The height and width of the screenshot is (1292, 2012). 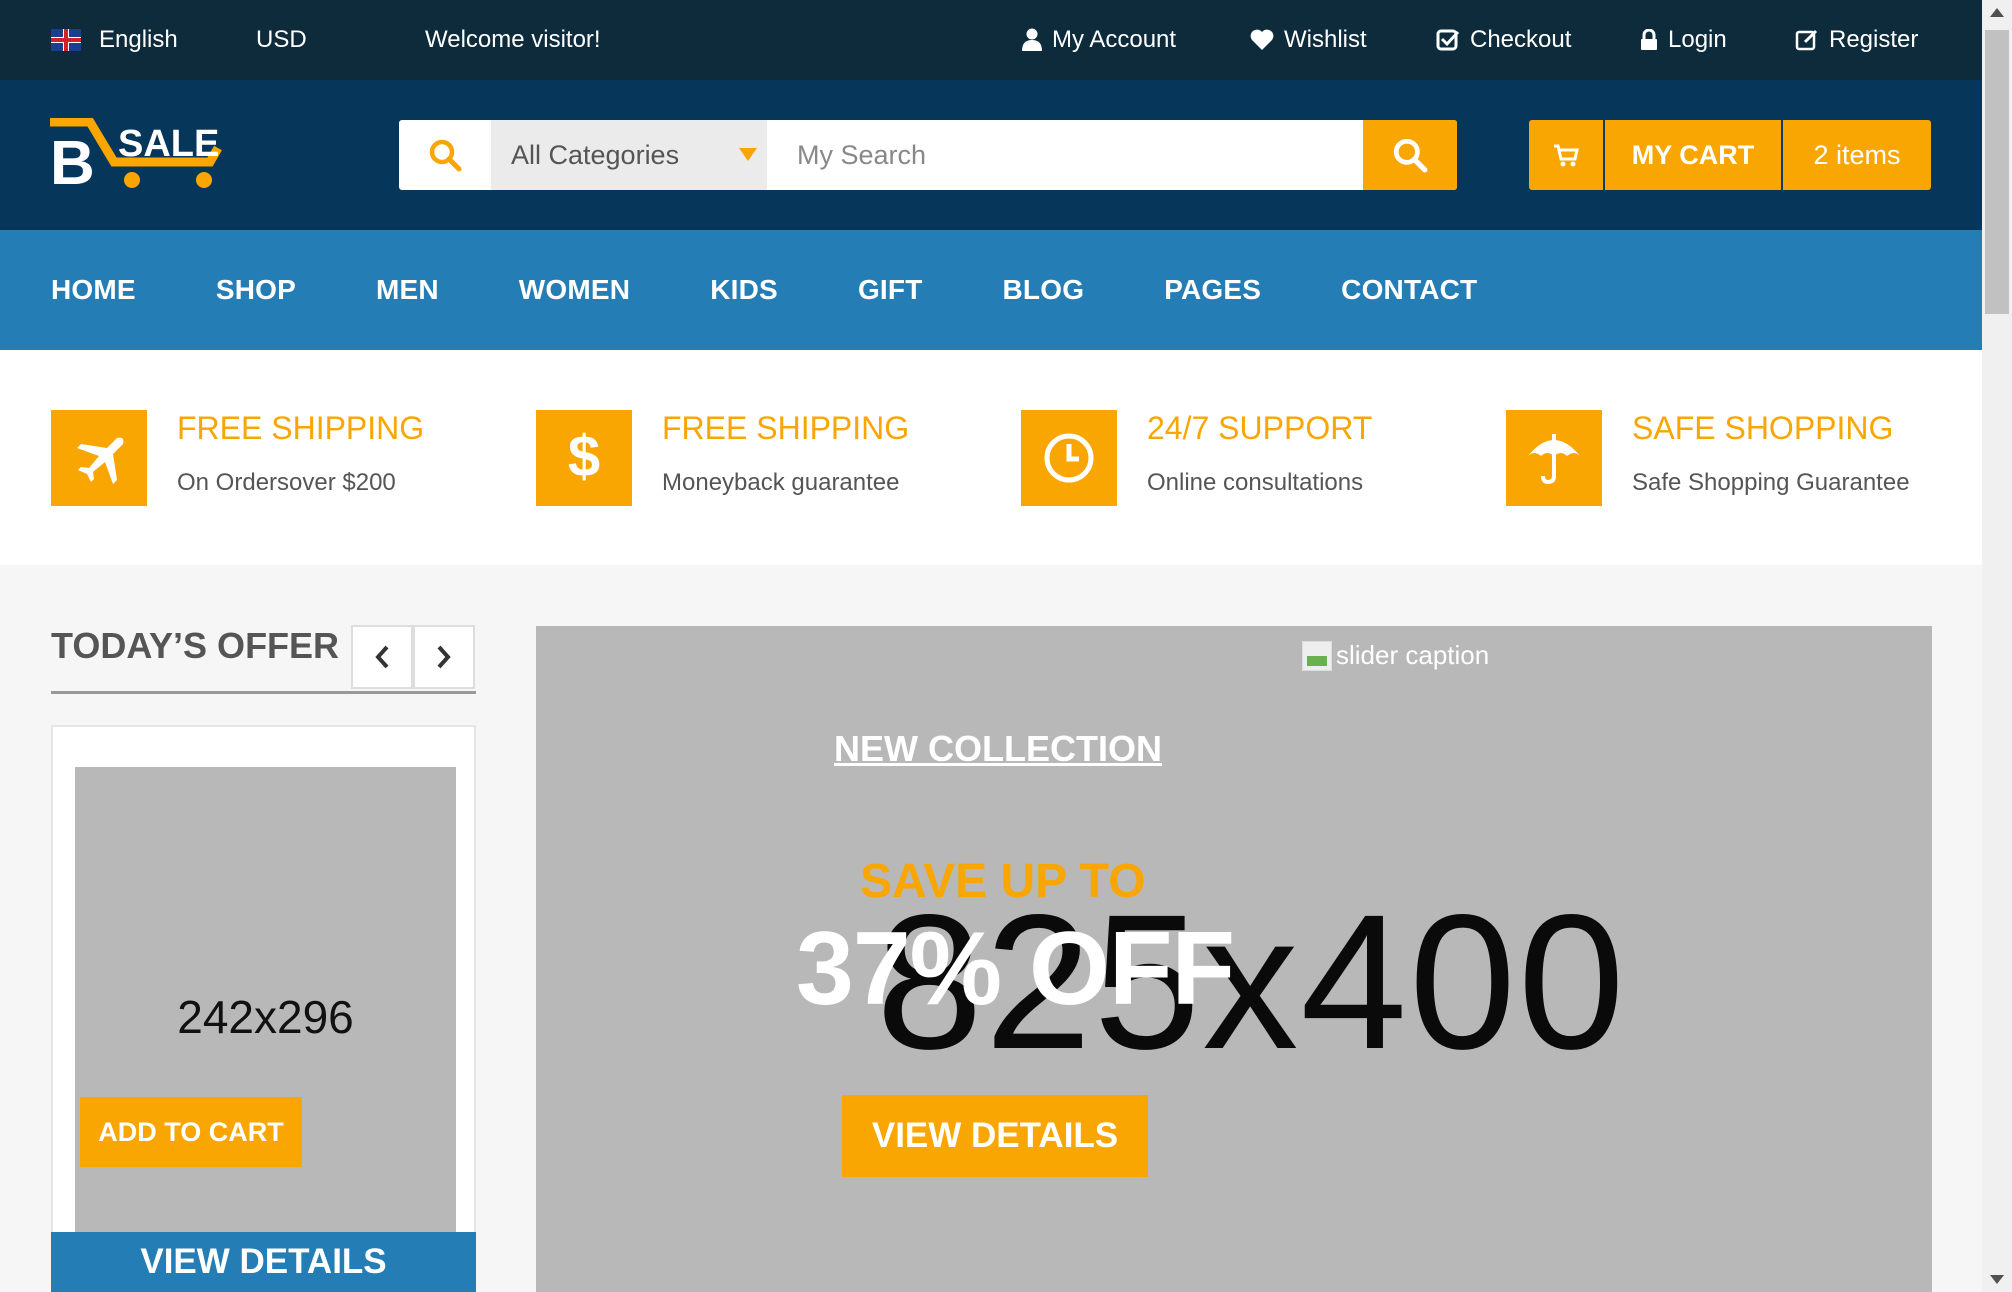 I want to click on offer-next-button, so click(x=444, y=657).